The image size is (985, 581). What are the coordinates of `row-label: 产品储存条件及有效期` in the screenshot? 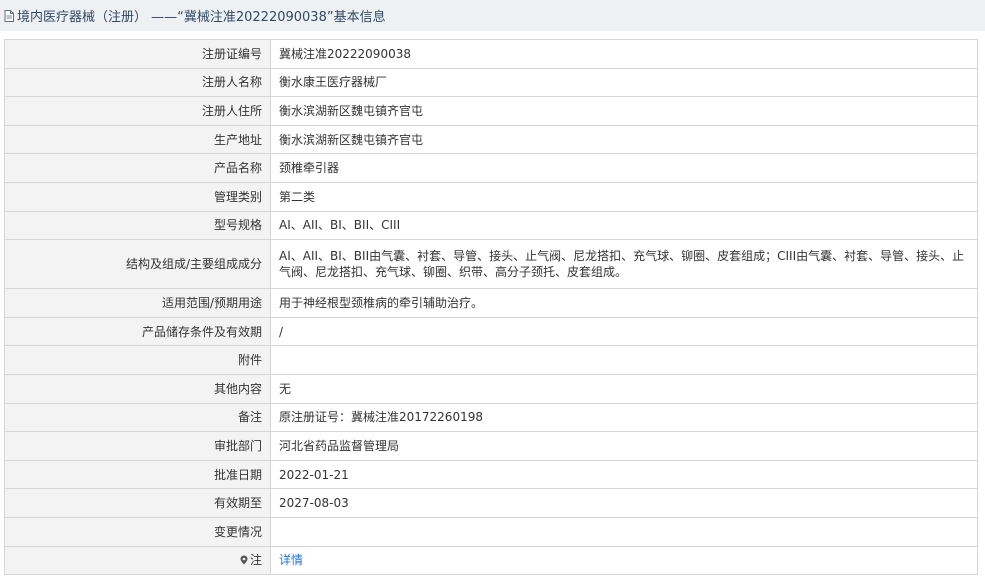 It's located at (137, 331).